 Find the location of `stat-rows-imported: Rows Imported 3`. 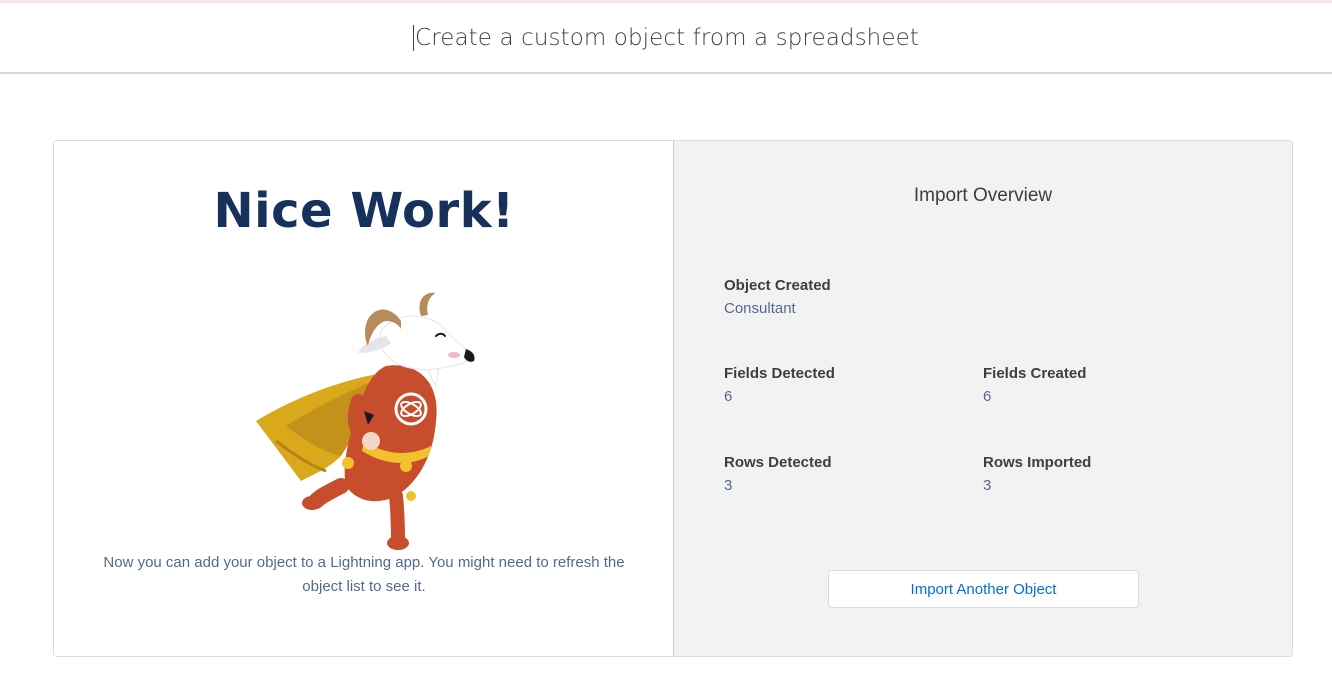

stat-rows-imported: Rows Imported 3 is located at coordinates (1037, 474).